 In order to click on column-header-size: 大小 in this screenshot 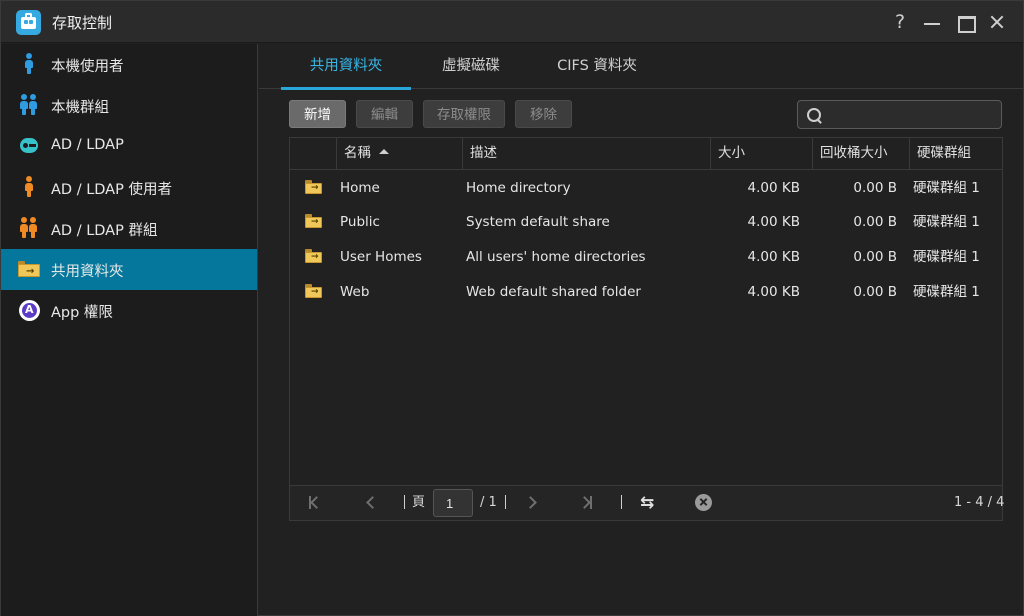, I will do `click(761, 153)`.